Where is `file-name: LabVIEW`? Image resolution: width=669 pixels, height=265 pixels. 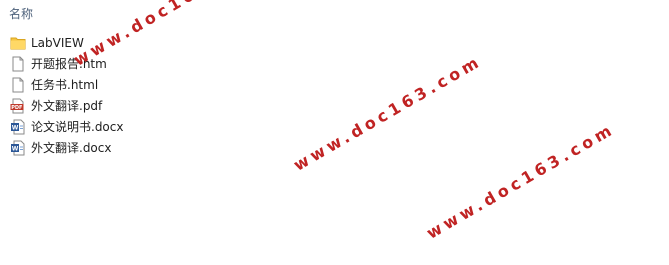 file-name: LabVIEW is located at coordinates (57, 42).